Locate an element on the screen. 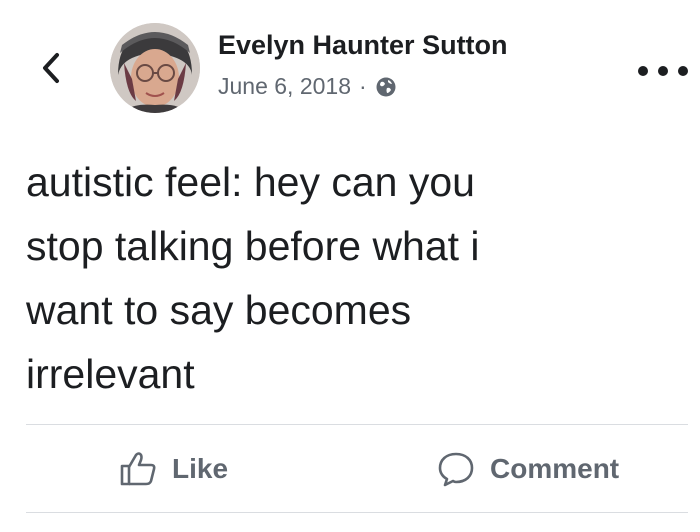 Image resolution: width=700 pixels, height=532 pixels. comment-label: Comment is located at coordinates (555, 468).